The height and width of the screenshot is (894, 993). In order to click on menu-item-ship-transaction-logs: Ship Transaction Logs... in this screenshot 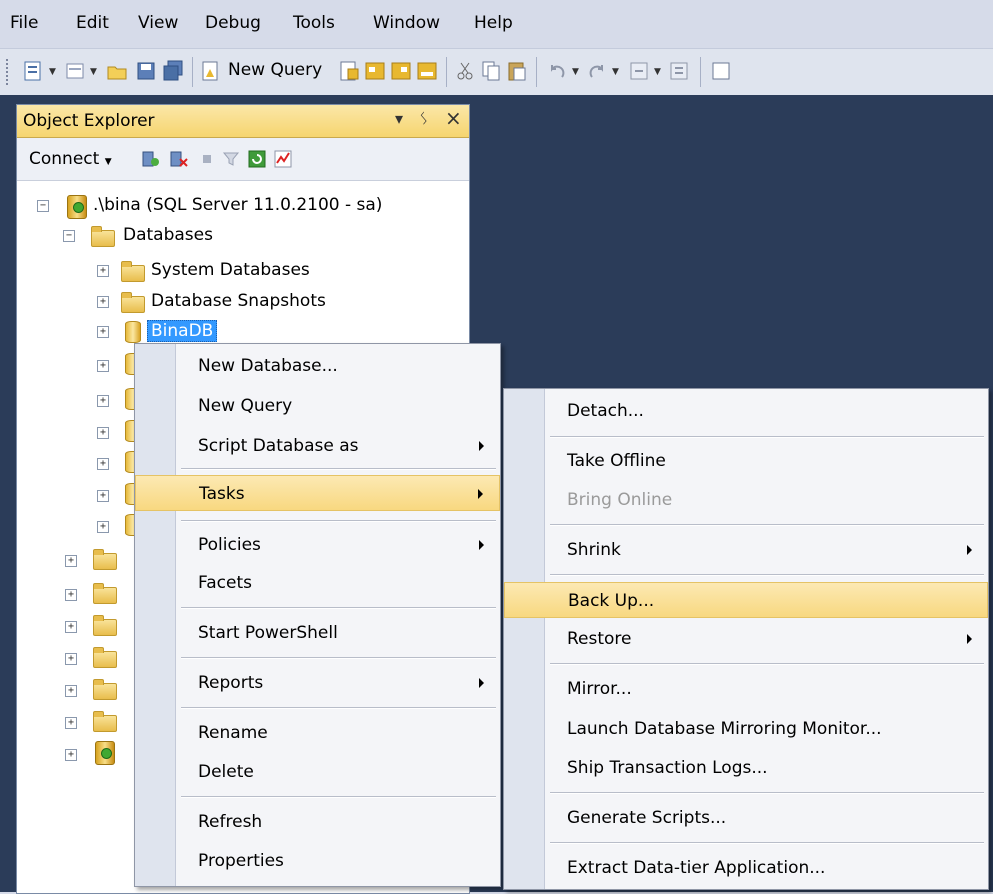, I will do `click(746, 768)`.